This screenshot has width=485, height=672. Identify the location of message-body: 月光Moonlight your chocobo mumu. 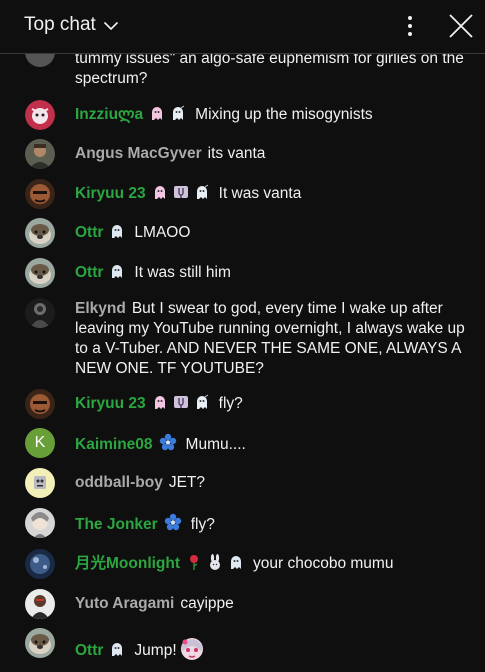
(271, 564).